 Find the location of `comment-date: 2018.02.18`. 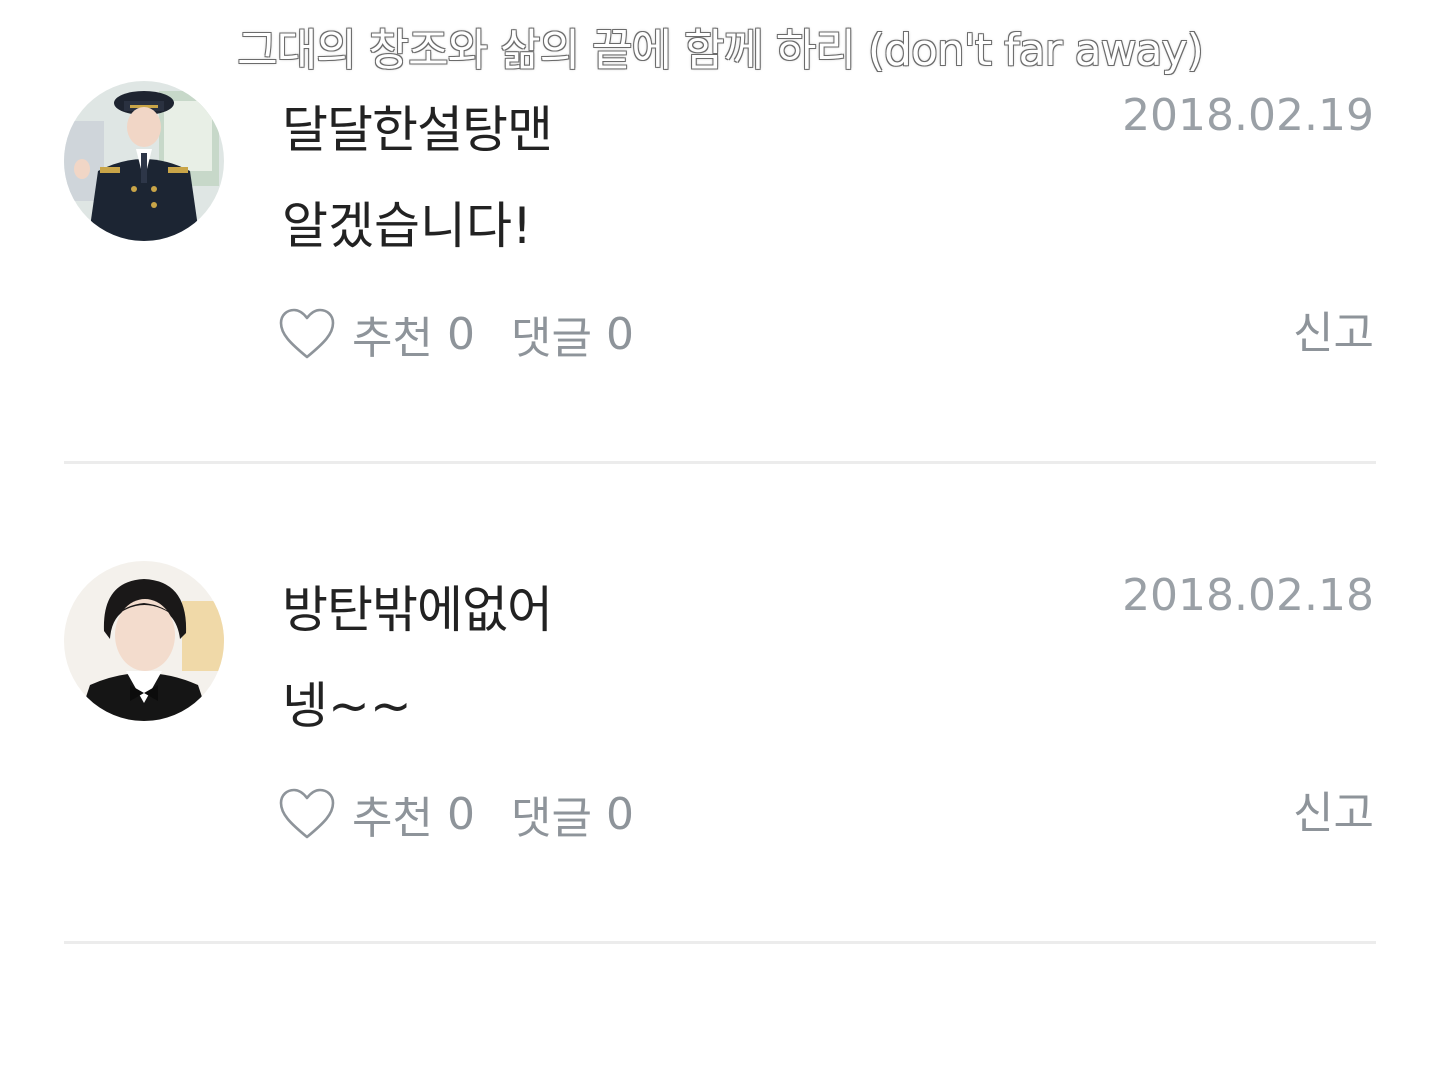

comment-date: 2018.02.18 is located at coordinates (1248, 595).